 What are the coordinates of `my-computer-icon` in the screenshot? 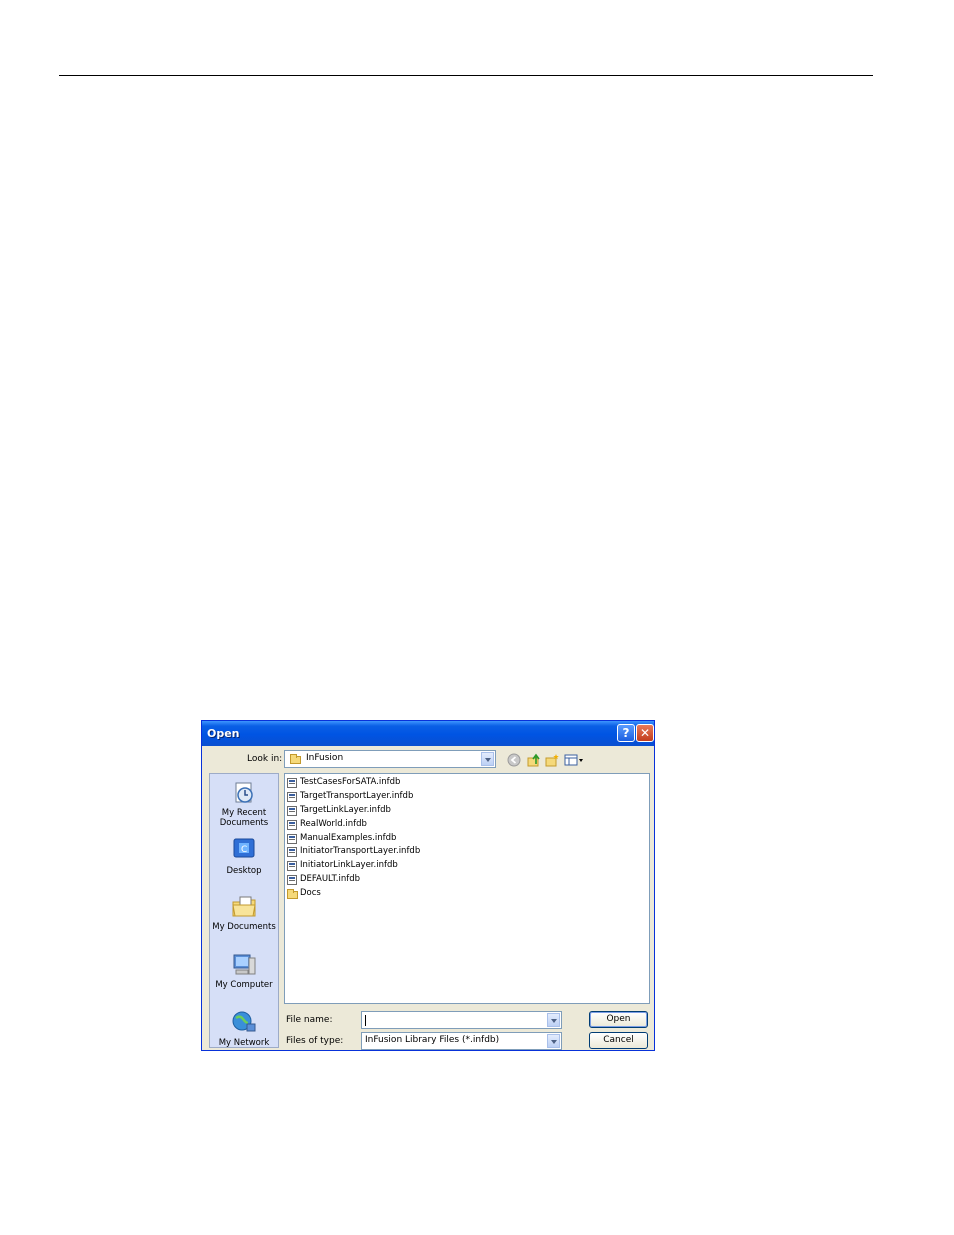 It's located at (244, 964).